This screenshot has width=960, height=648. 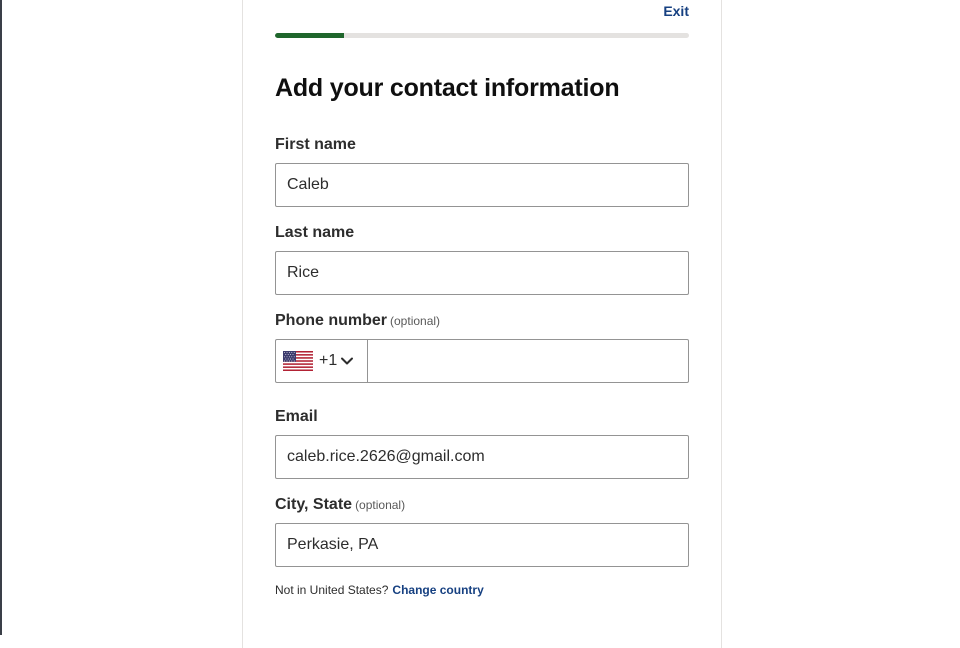 What do you see at coordinates (314, 504) in the screenshot?
I see `city-state-label: City, State` at bounding box center [314, 504].